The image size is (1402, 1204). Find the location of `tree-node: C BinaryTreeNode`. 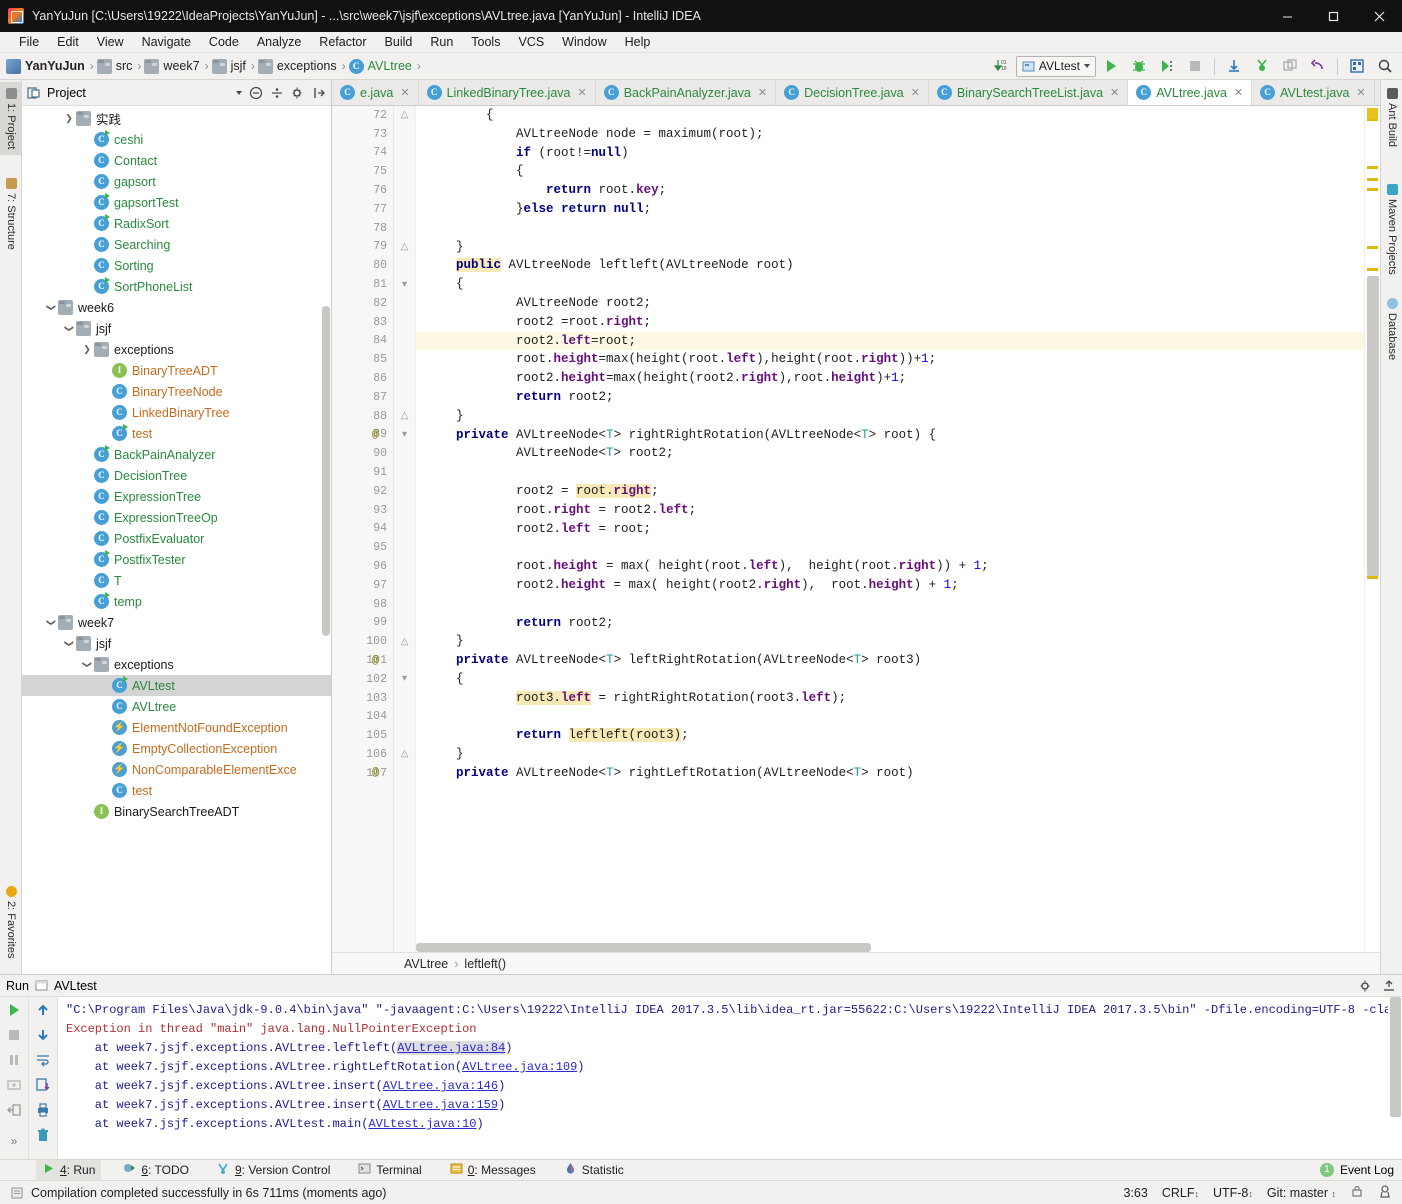

tree-node: C BinaryTreeNode is located at coordinates (176, 391).